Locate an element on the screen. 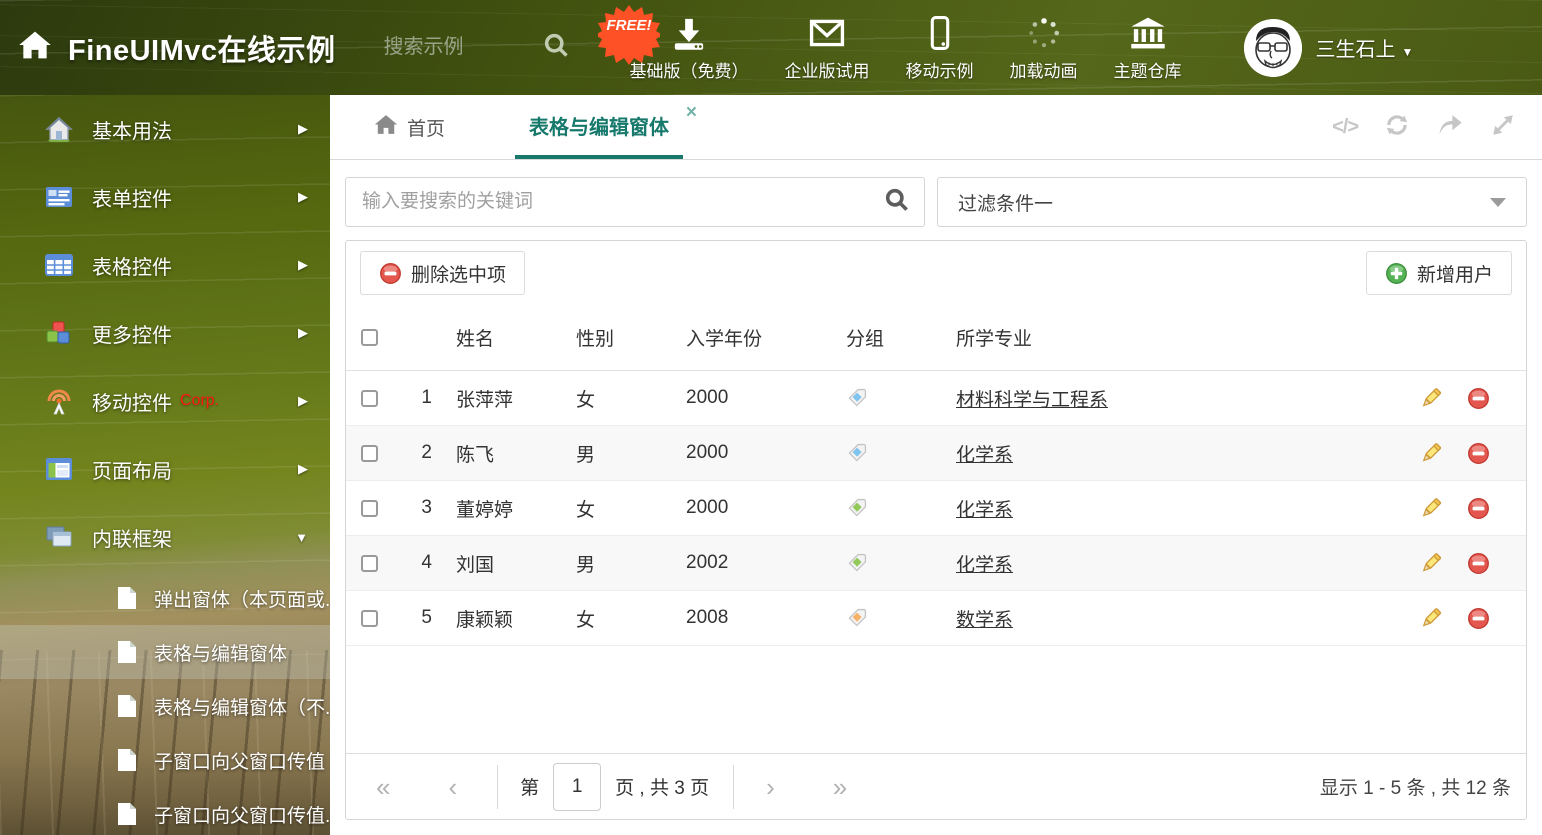 The width and height of the screenshot is (1542, 835). sidebar-item-mobile-controls: 移动控件 Corp. ▶ is located at coordinates (165, 401).